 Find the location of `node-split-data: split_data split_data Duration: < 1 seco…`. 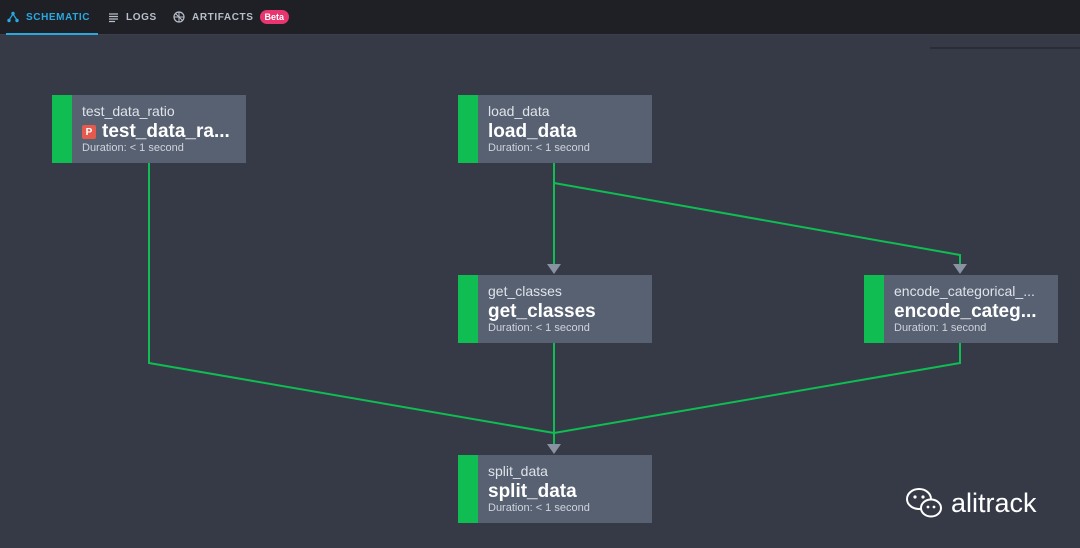

node-split-data: split_data split_data Duration: < 1 seco… is located at coordinates (555, 489).